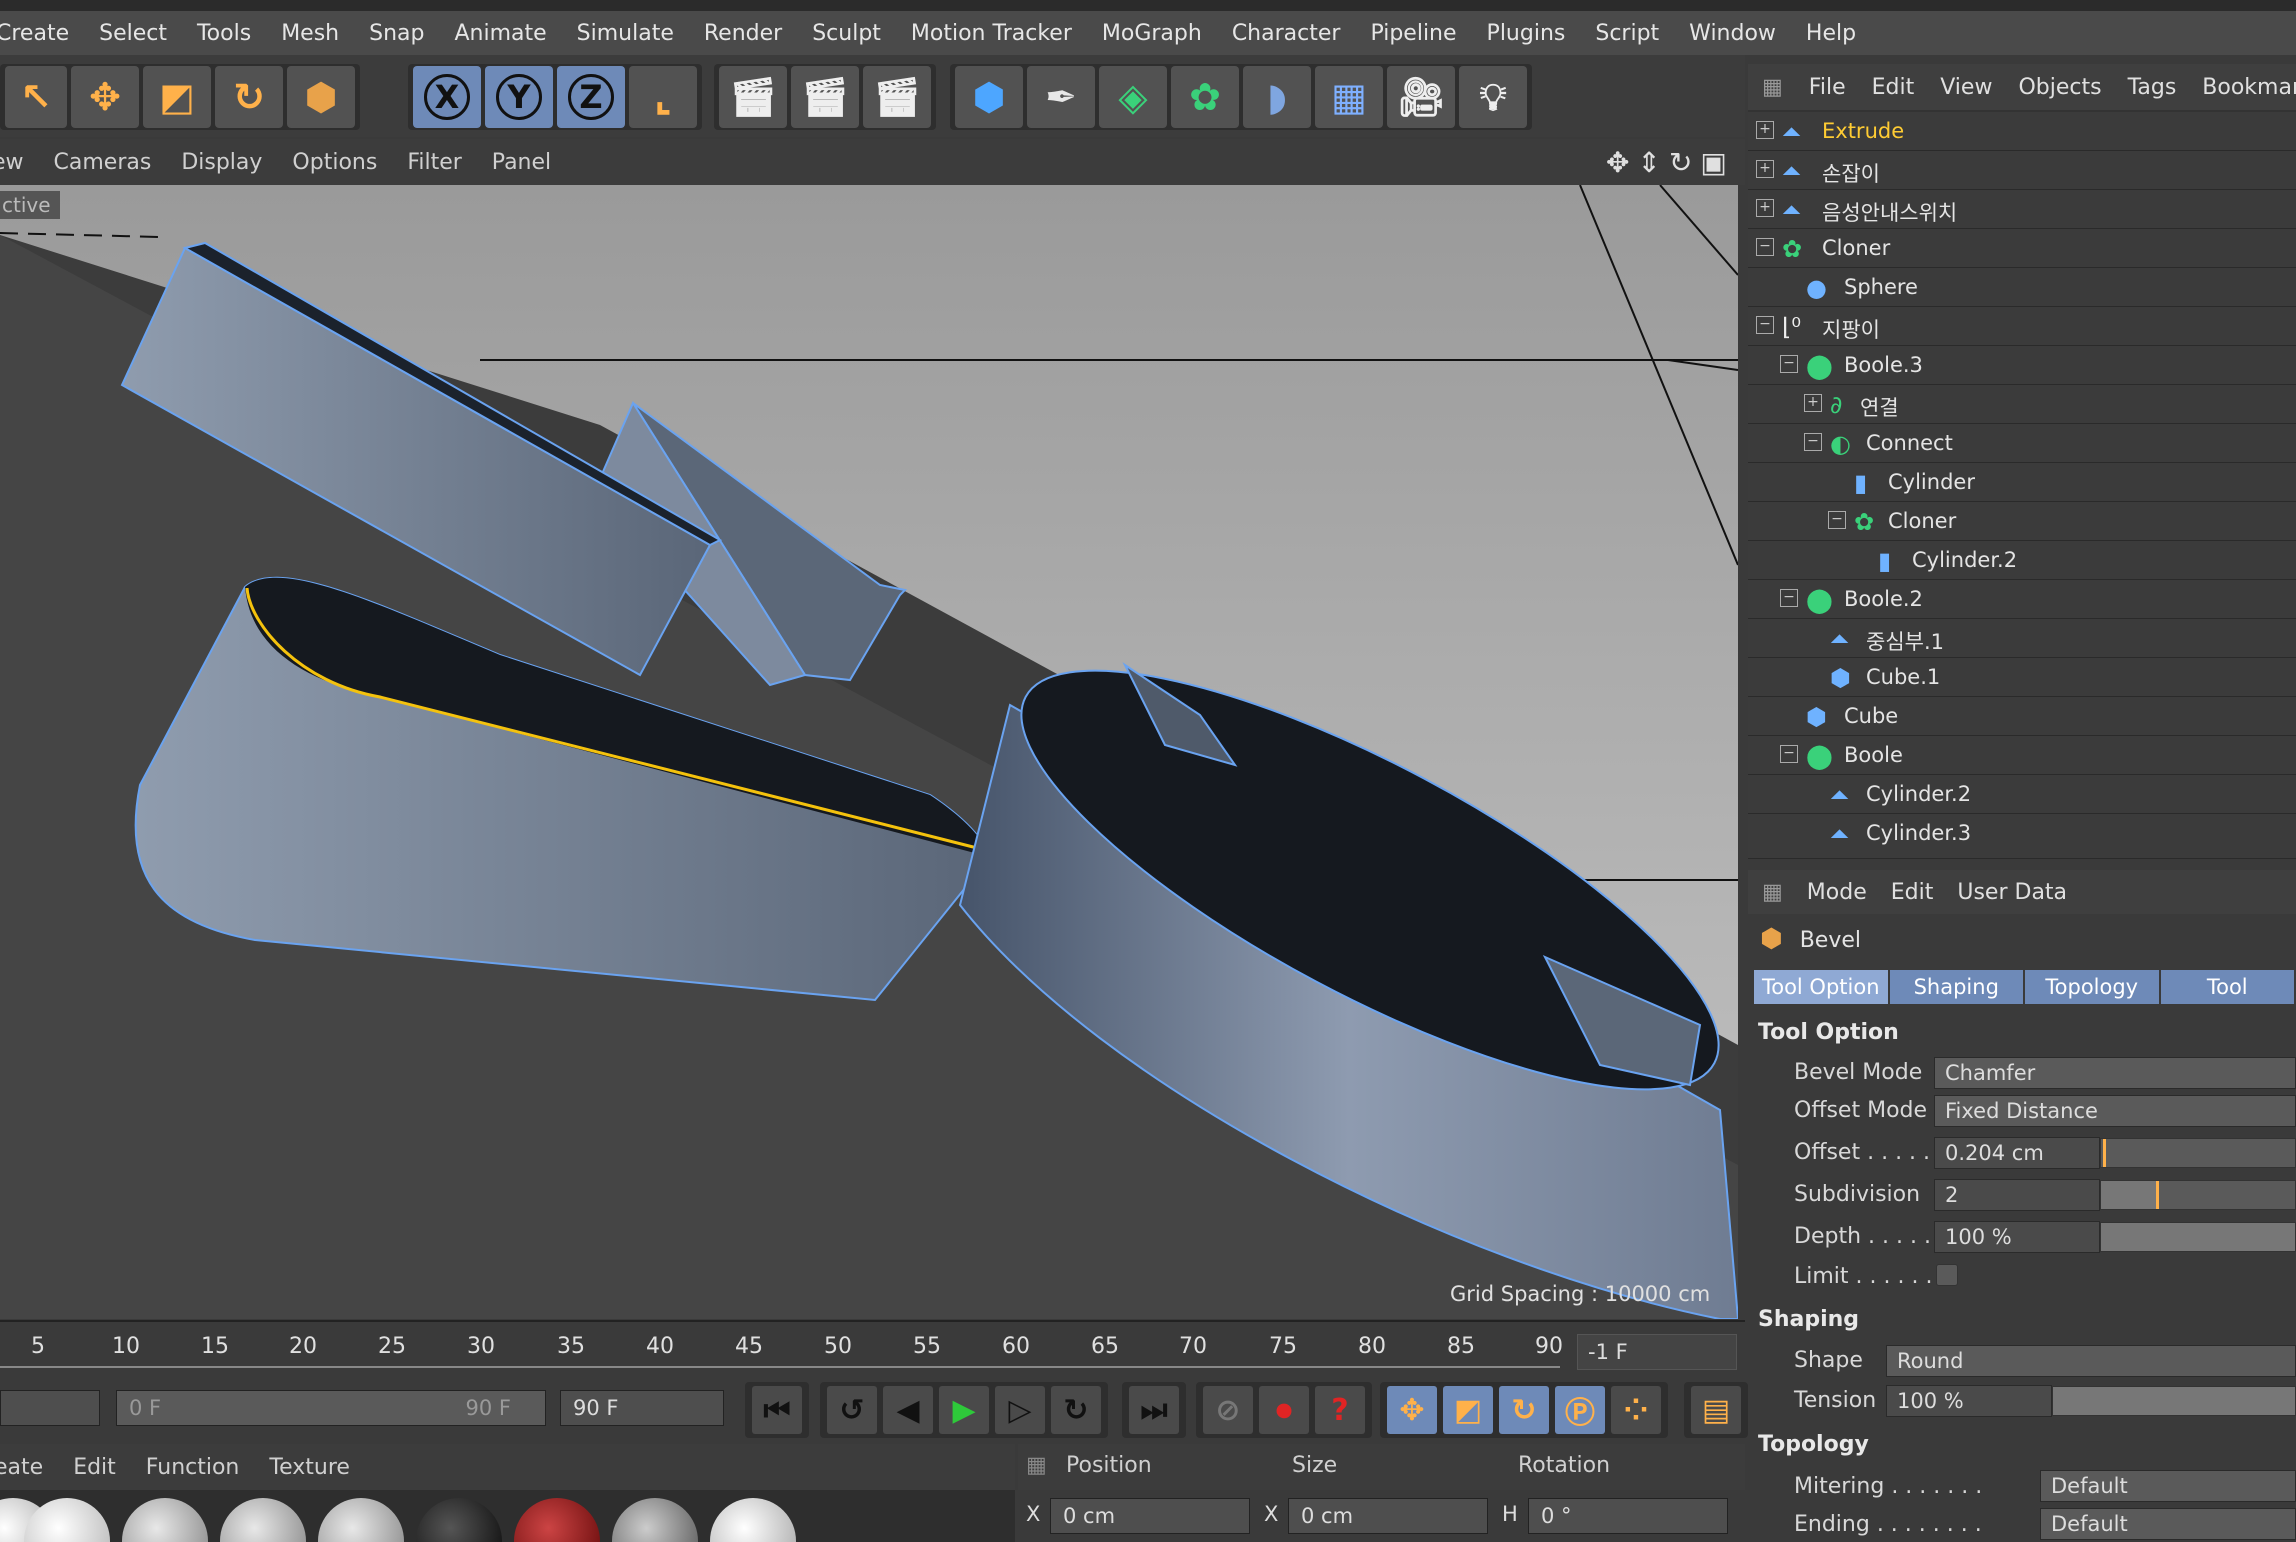 The width and height of the screenshot is (2296, 1542). What do you see at coordinates (2017, 1153) in the screenshot?
I see `offset-field: 0.204 cm` at bounding box center [2017, 1153].